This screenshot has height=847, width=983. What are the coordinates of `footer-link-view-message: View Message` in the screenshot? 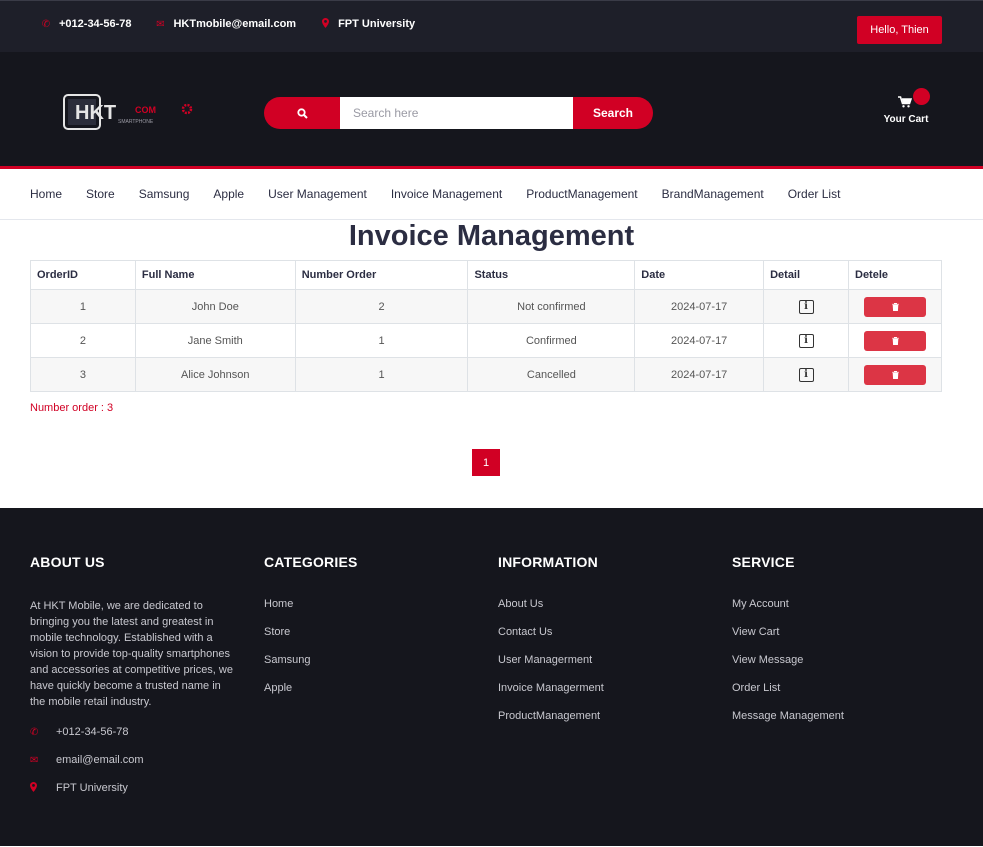 It's located at (788, 668).